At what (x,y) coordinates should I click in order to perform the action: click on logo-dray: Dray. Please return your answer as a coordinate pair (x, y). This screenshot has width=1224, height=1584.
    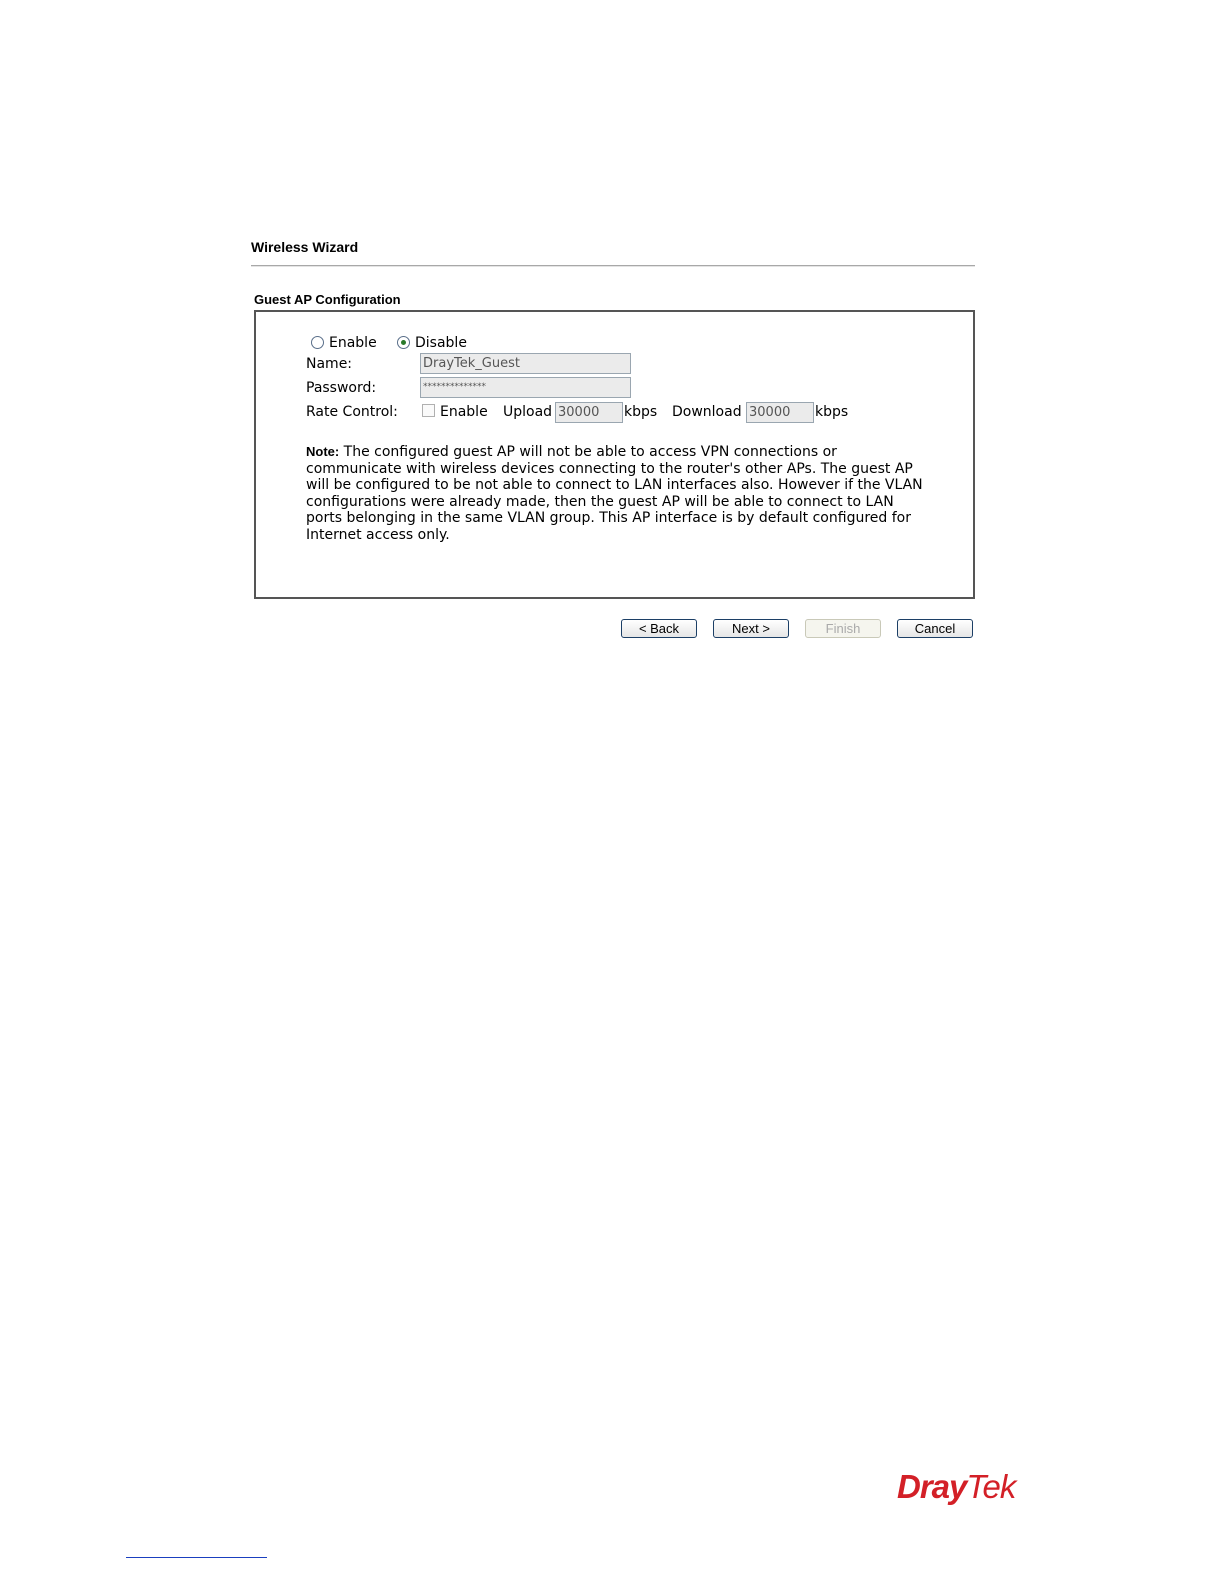
    Looking at the image, I should click on (932, 1486).